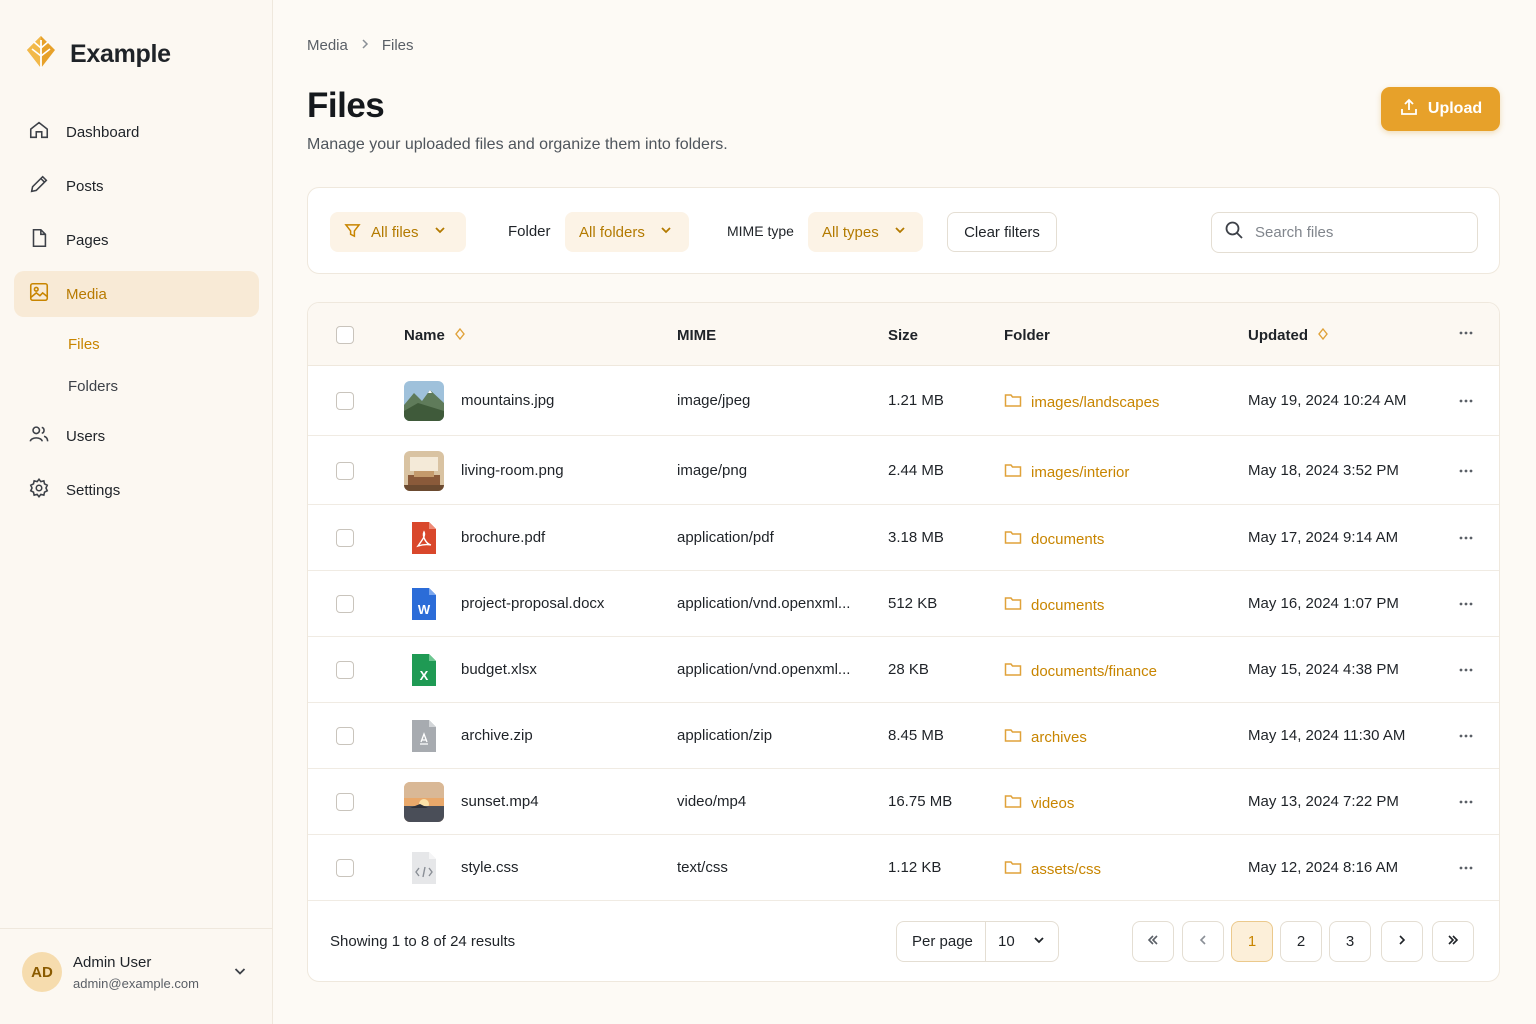 The image size is (1536, 1024). Describe the element at coordinates (136, 983) in the screenshot. I see `user-email: admin@example.com` at that location.